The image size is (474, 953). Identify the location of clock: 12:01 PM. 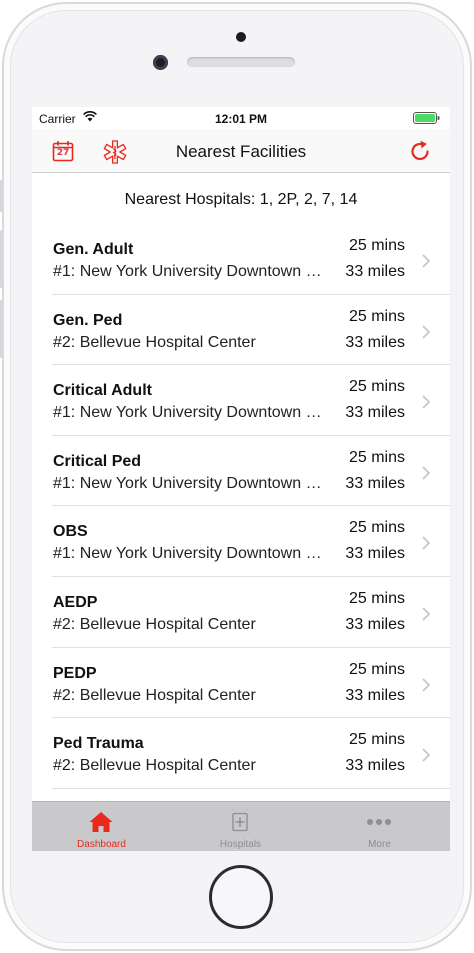
(241, 119).